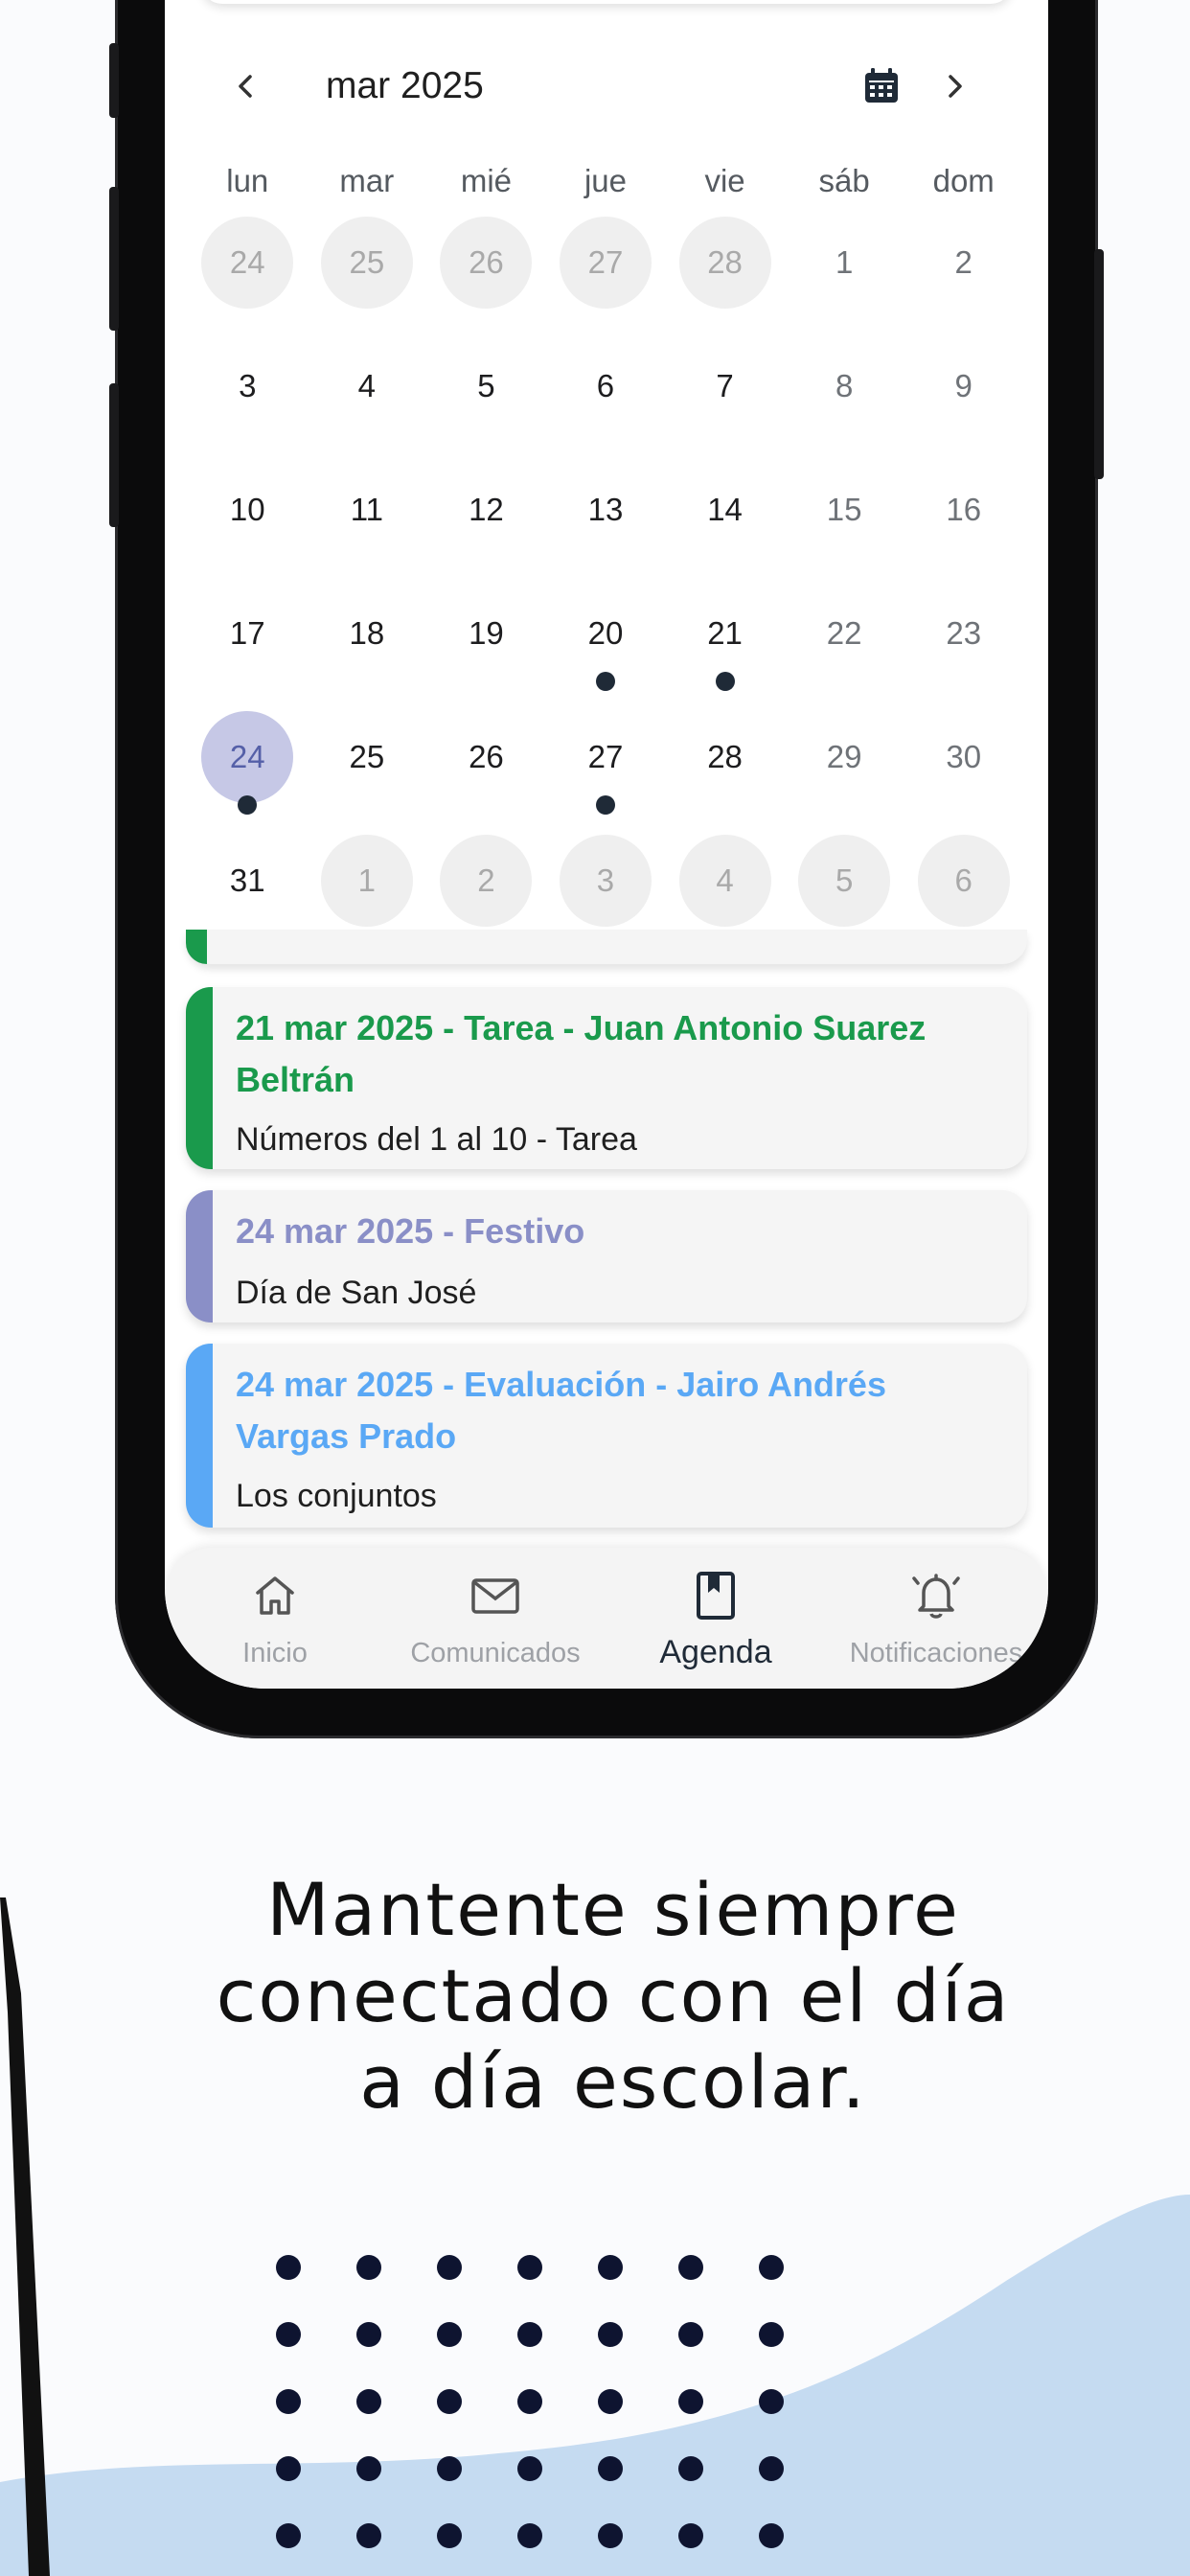 This screenshot has height=2576, width=1190. What do you see at coordinates (964, 402) in the screenshot?
I see `calendar-day: 9` at bounding box center [964, 402].